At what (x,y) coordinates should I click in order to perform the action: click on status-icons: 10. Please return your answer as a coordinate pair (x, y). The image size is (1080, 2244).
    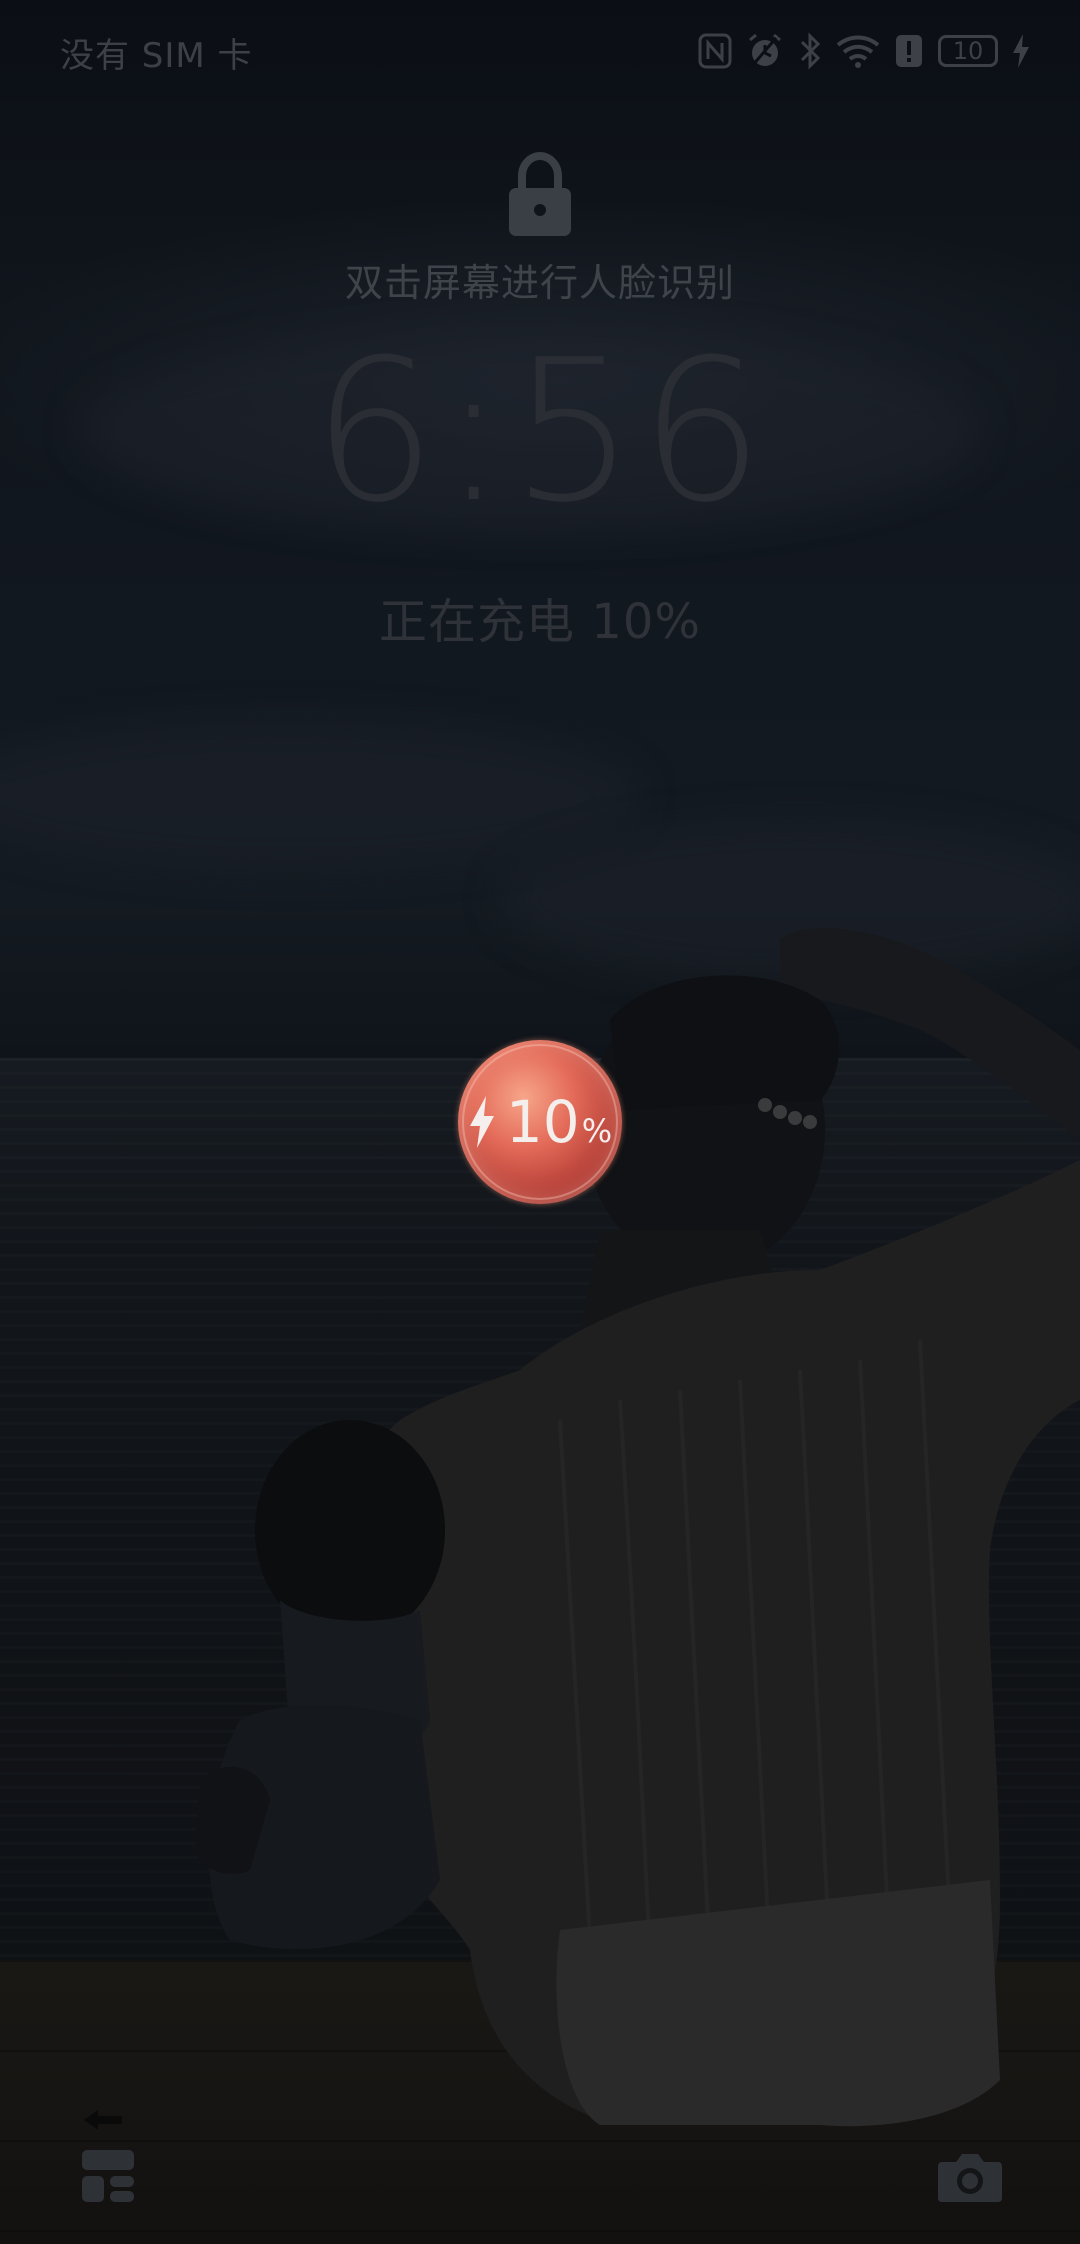
    Looking at the image, I should click on (864, 51).